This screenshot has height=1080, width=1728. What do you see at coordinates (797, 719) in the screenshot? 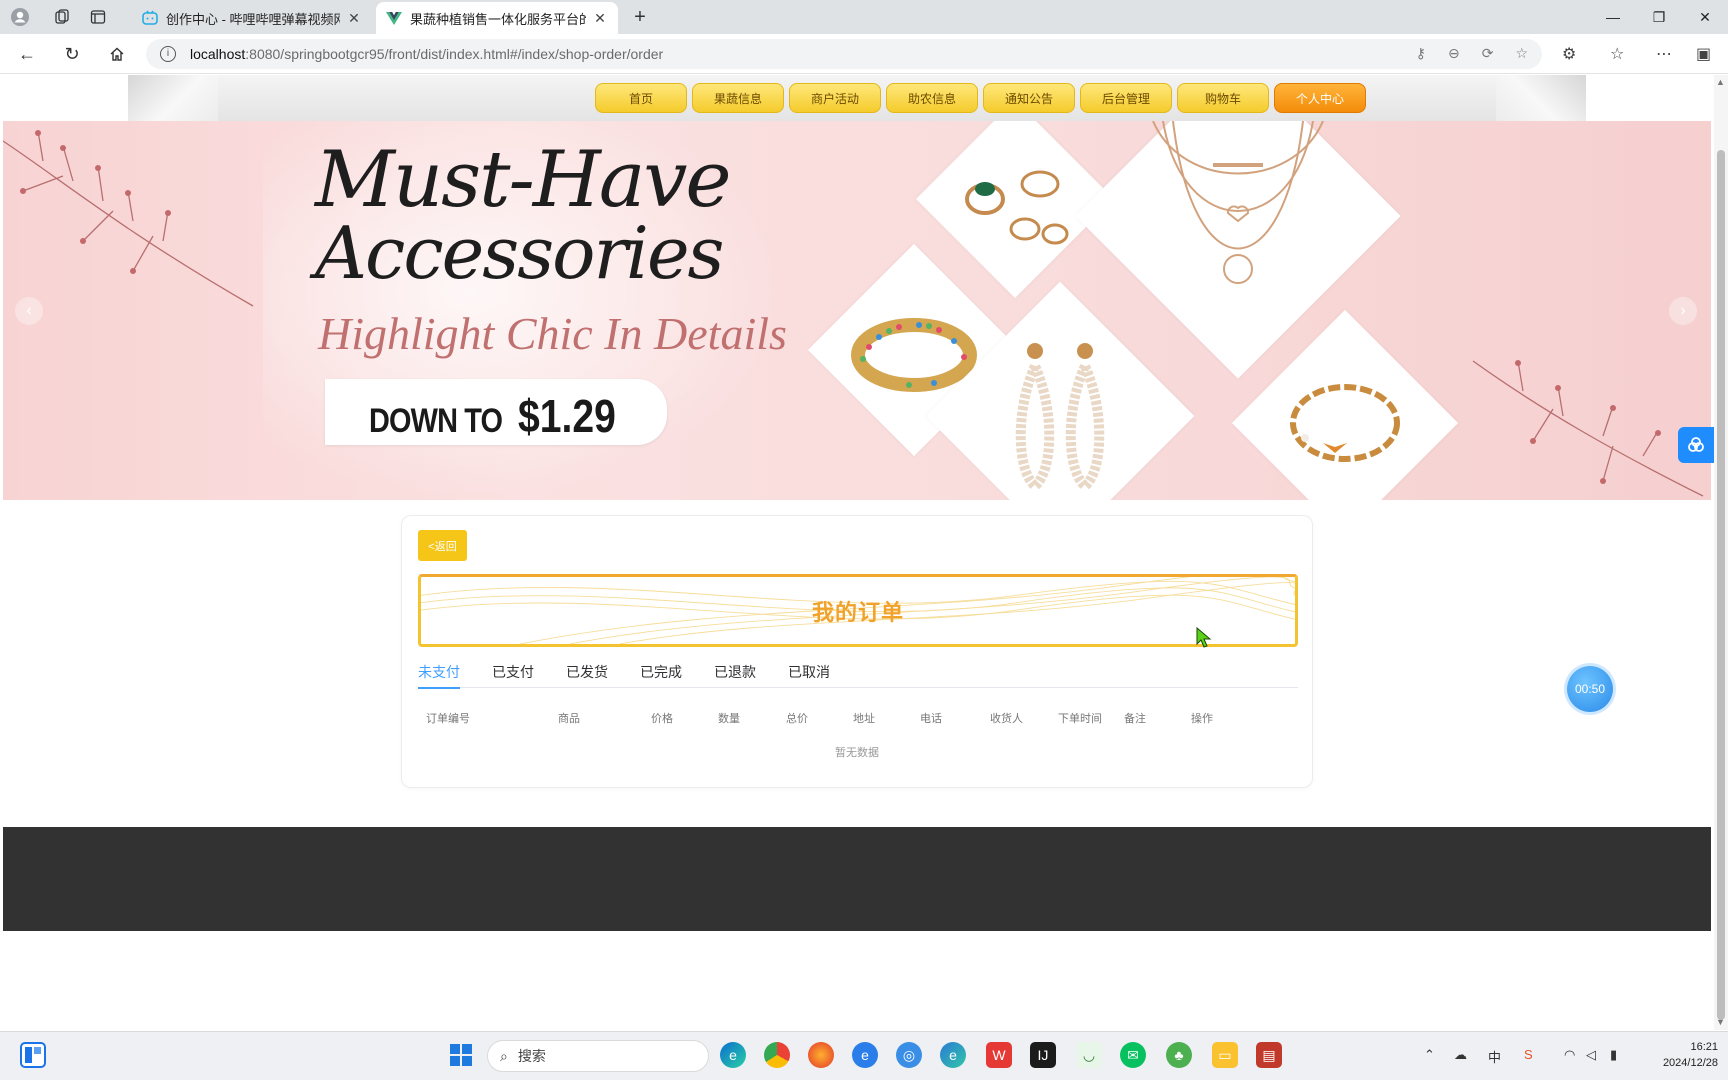
I see `column-header: 总价` at bounding box center [797, 719].